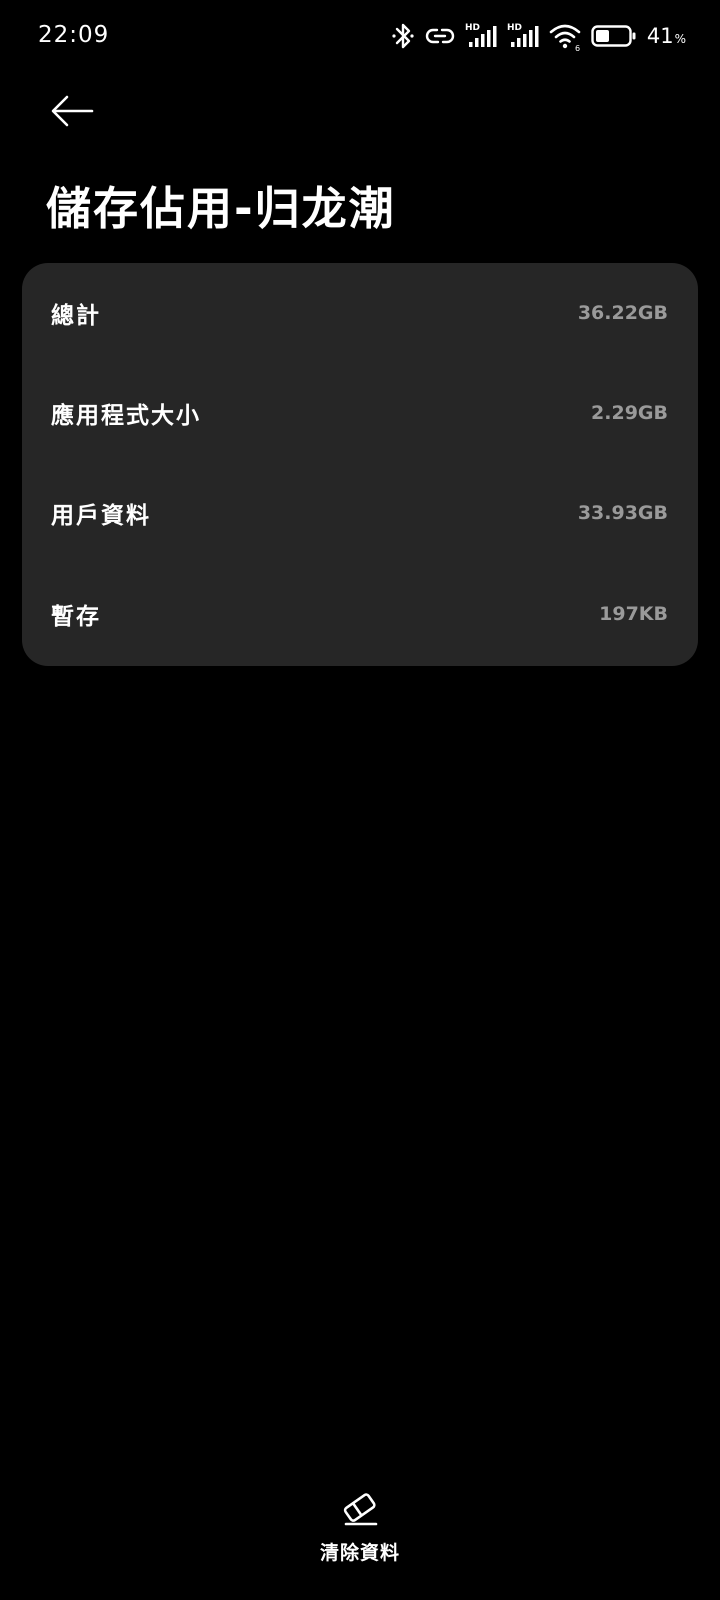 Image resolution: width=720 pixels, height=1600 pixels. I want to click on clear-data-button: 清除資料, so click(360, 1530).